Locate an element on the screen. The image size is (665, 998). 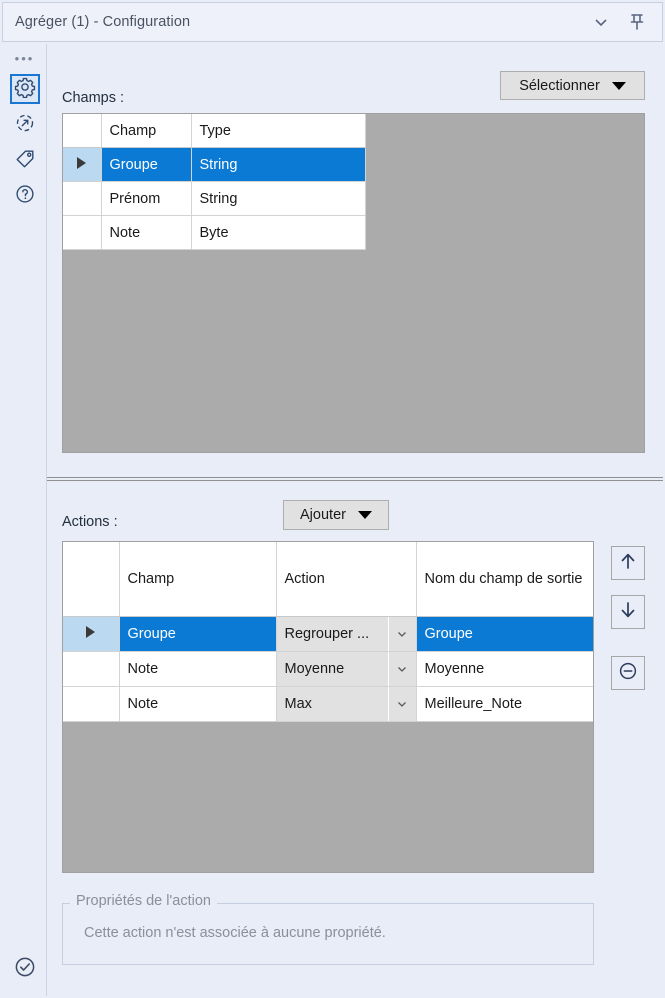
move-up-button is located at coordinates (628, 563).